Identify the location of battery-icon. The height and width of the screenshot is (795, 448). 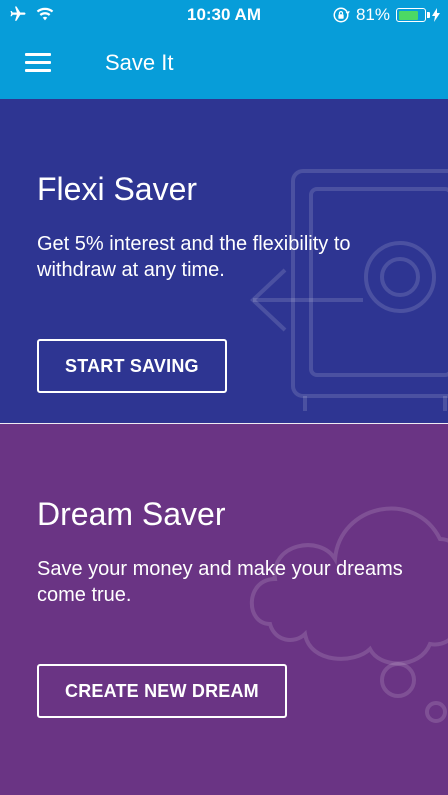
(413, 15).